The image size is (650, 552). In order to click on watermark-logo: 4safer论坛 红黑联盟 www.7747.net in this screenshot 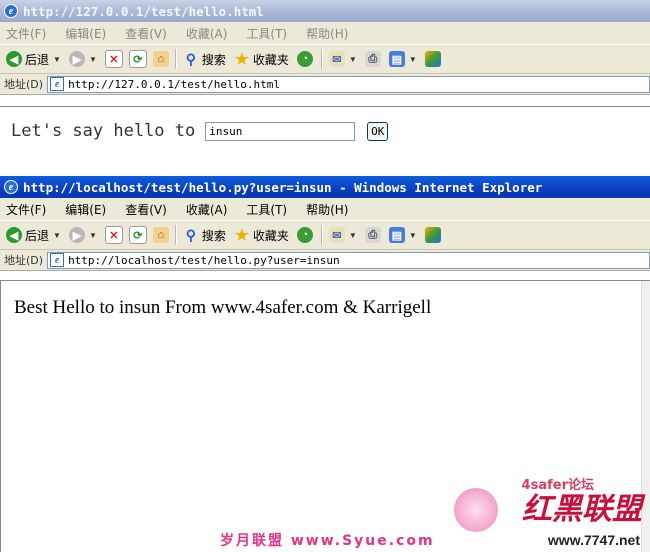, I will do `click(547, 513)`.